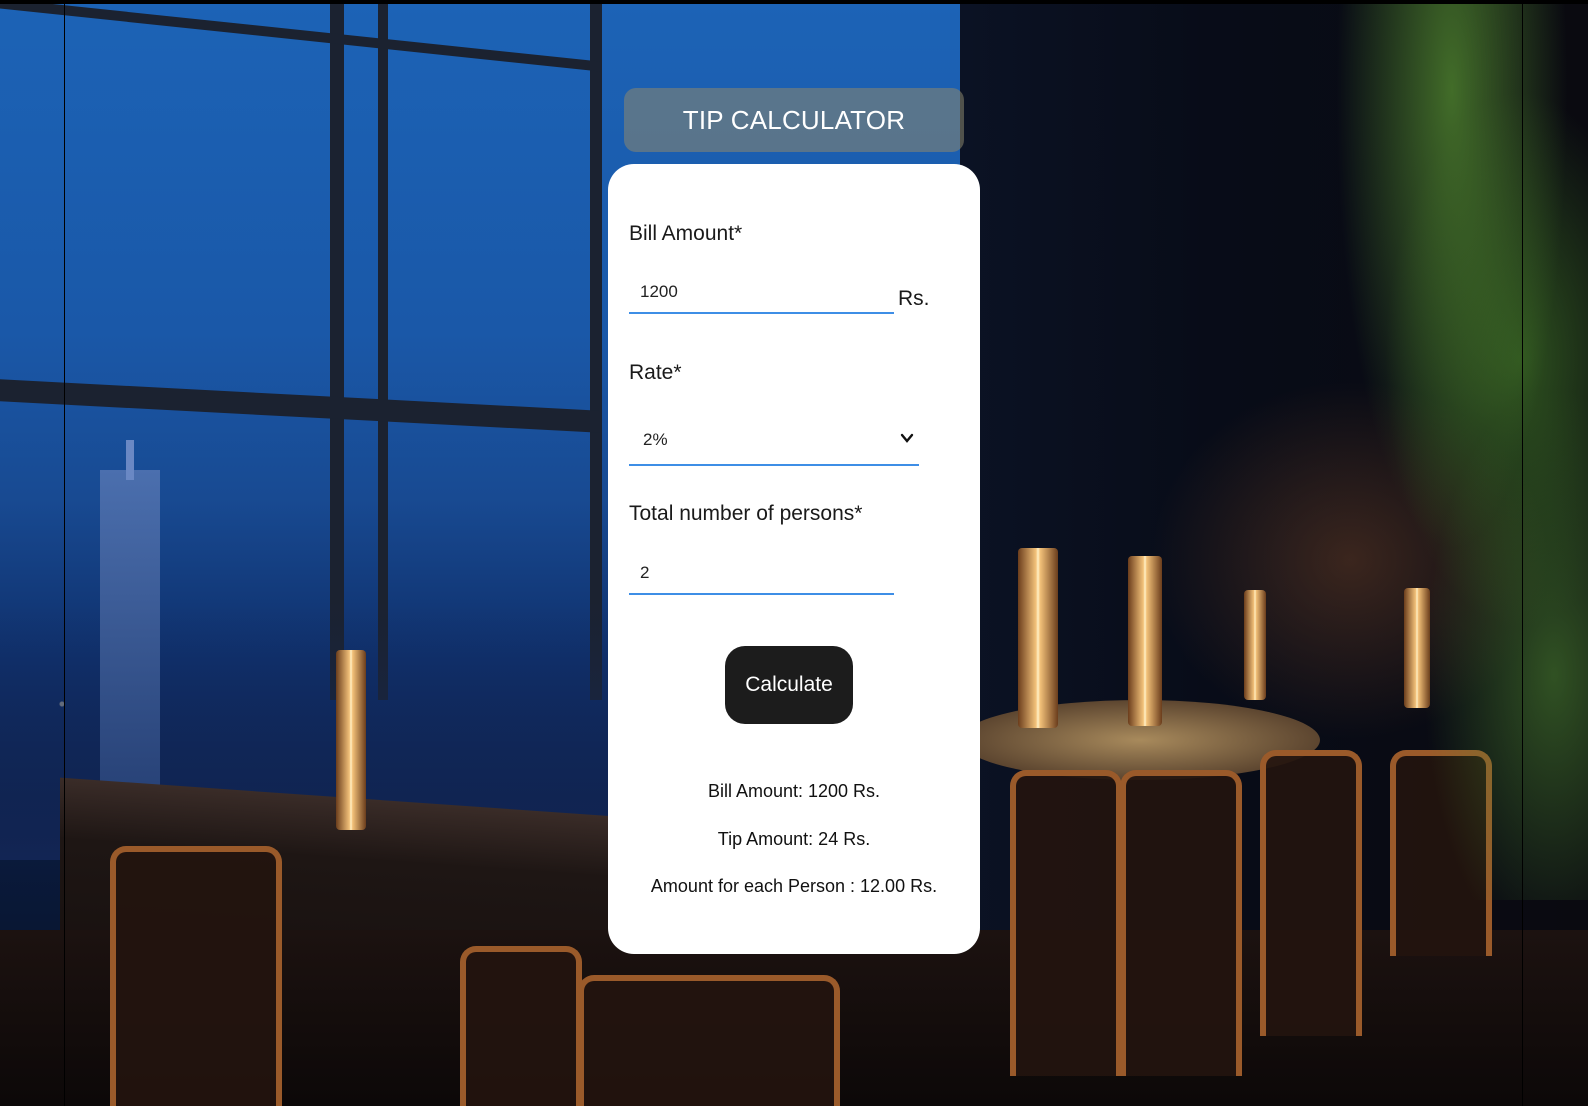  Describe the element at coordinates (1522, 553) in the screenshot. I see `right-guide-line` at that location.